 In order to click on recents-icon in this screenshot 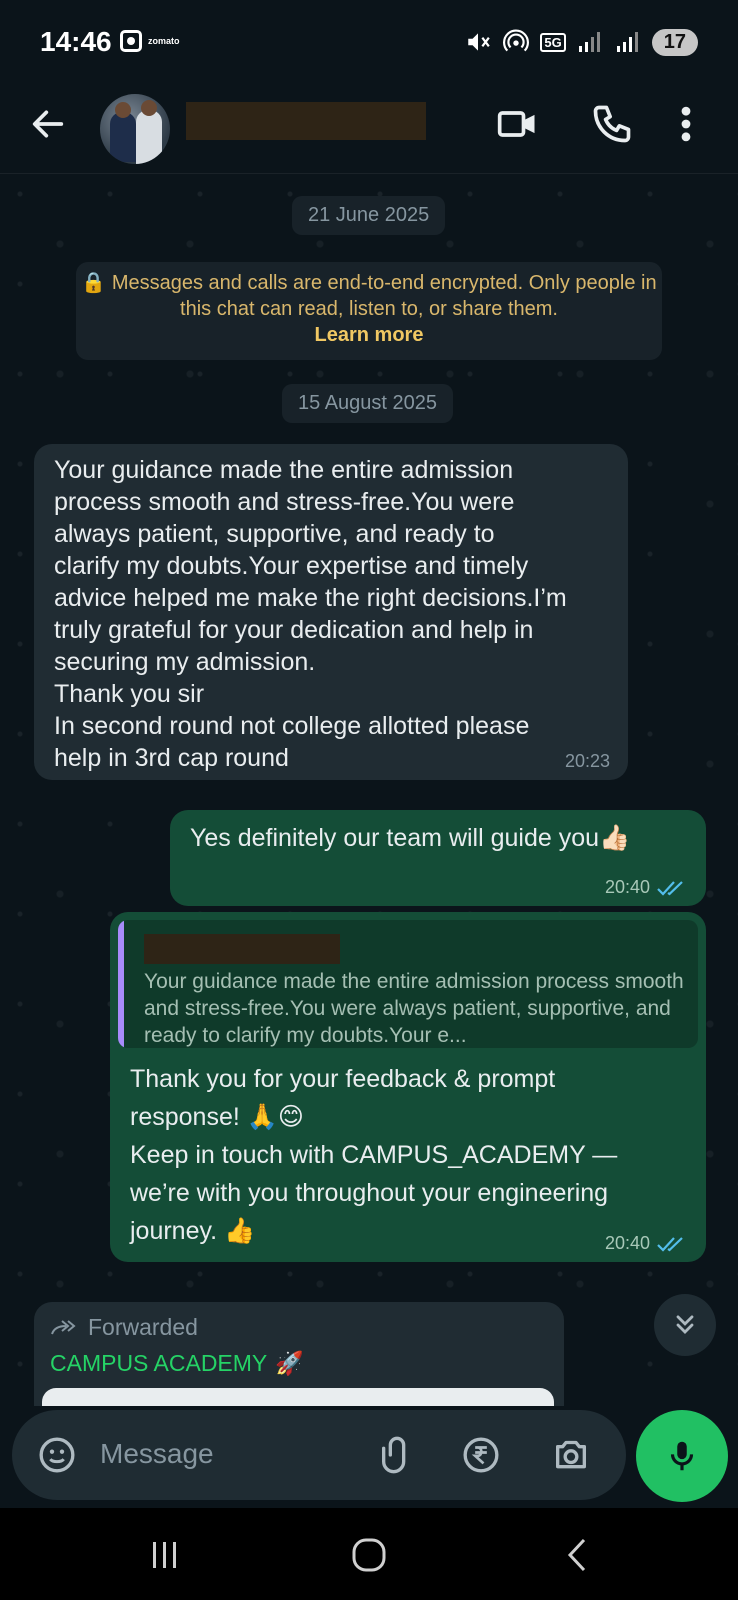, I will do `click(165, 1555)`.